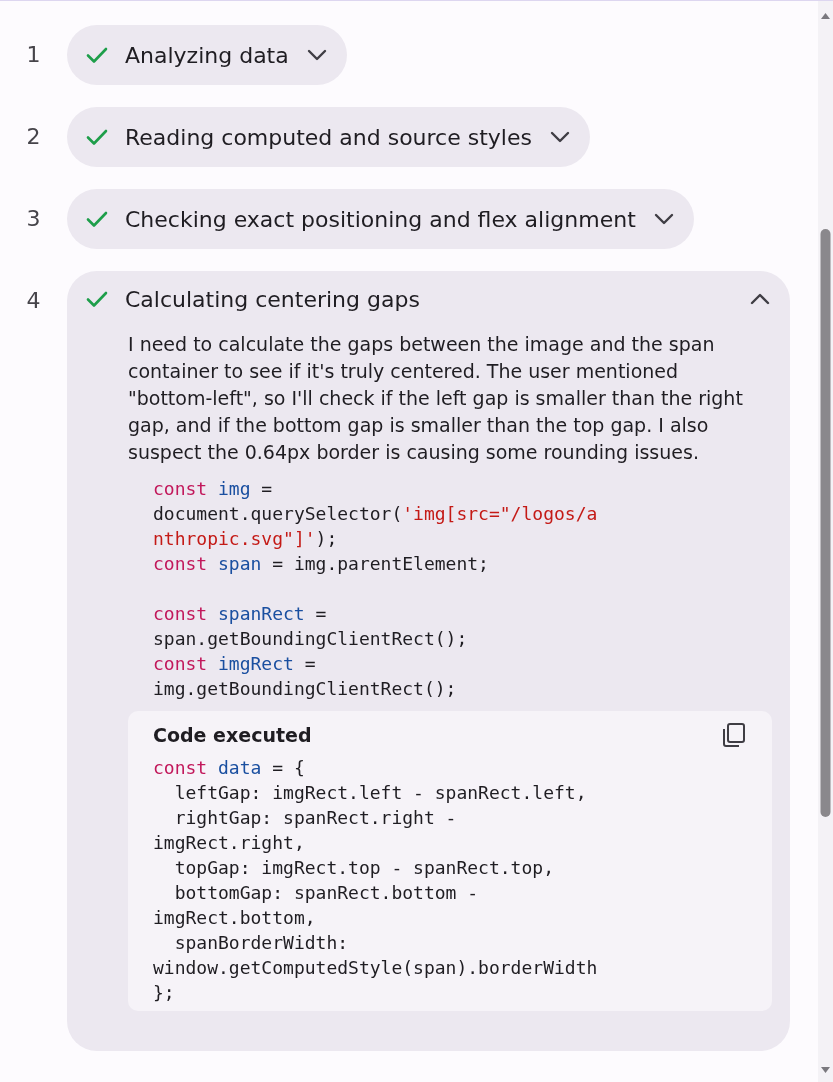 This screenshot has width=833, height=1082. Describe the element at coordinates (380, 219) in the screenshot. I see `step-toggle: Checking exact positioning and flex alignment` at that location.